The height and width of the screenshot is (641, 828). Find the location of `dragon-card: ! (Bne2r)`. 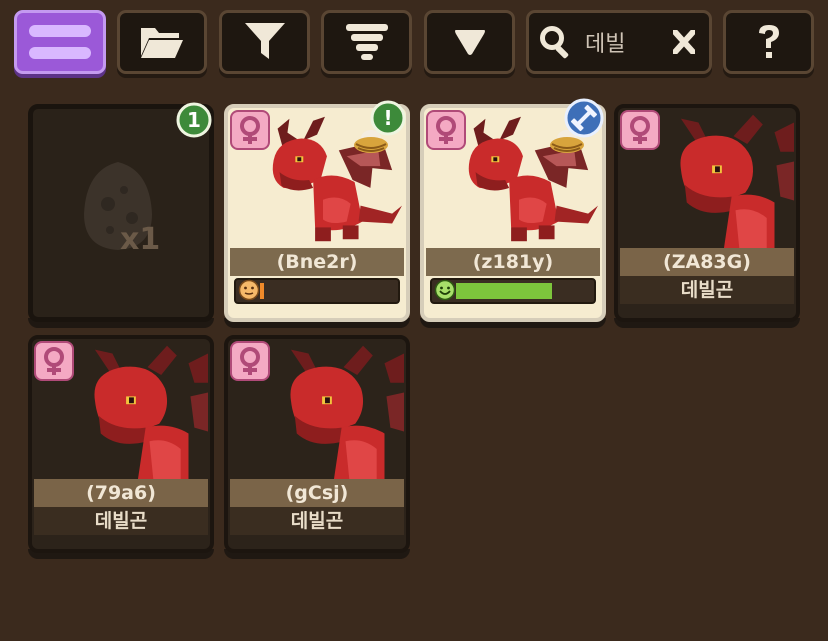

dragon-card: ! (Bne2r) is located at coordinates (317, 214).